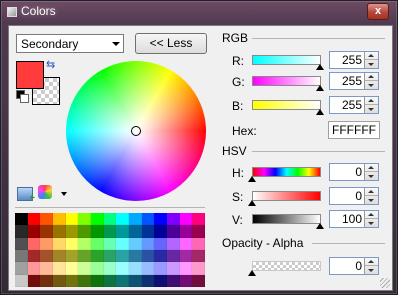 This screenshot has width=398, height=295. Describe the element at coordinates (371, 172) in the screenshot. I see `h-spinner` at that location.